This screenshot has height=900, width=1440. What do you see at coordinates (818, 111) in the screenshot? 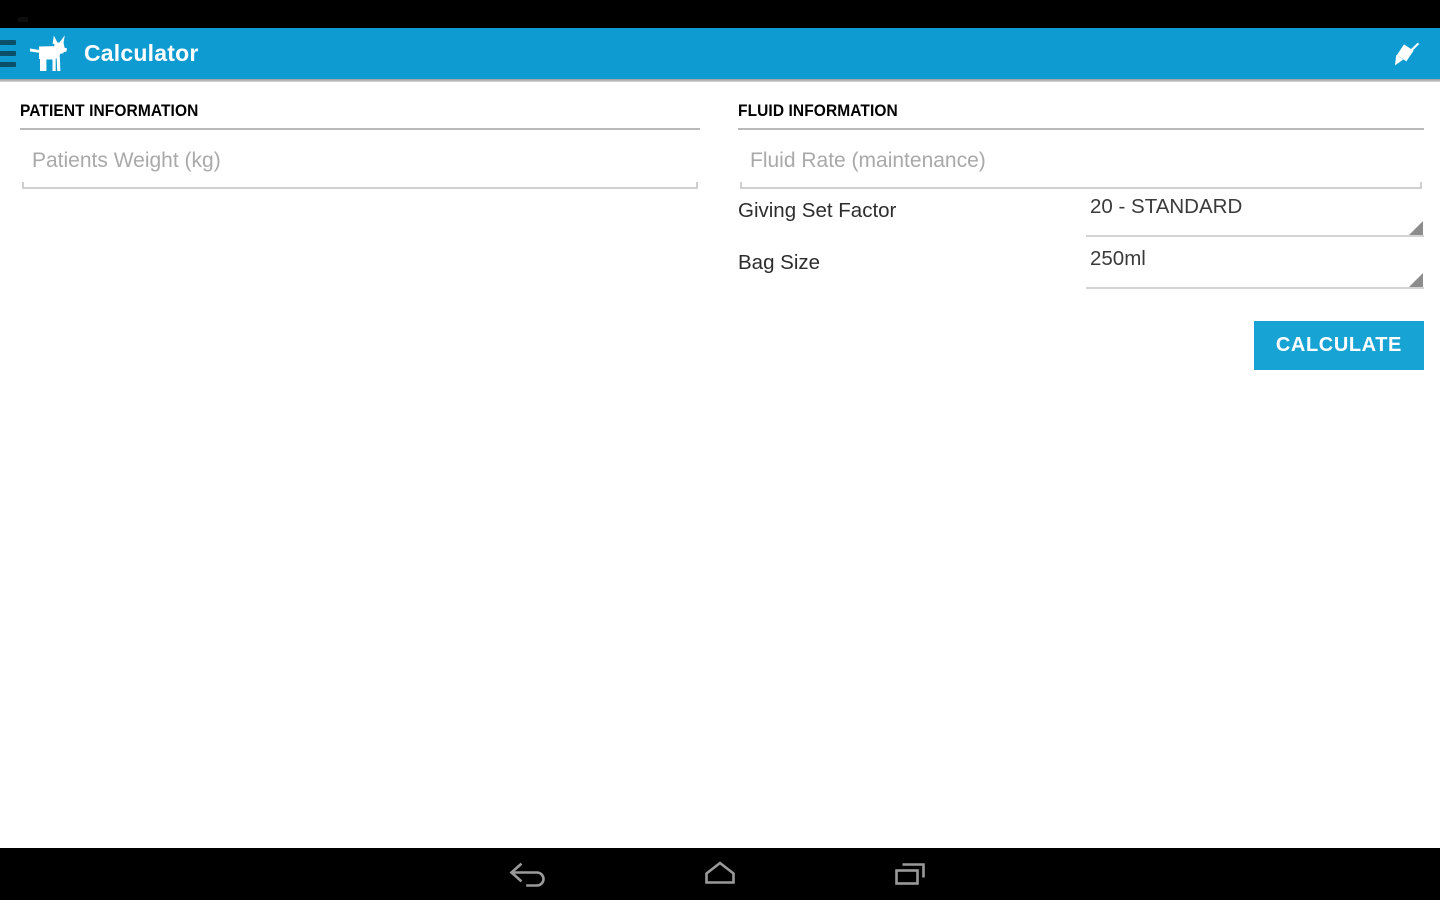
I see `fluid-section-title: FLUID INFORMATION` at bounding box center [818, 111].